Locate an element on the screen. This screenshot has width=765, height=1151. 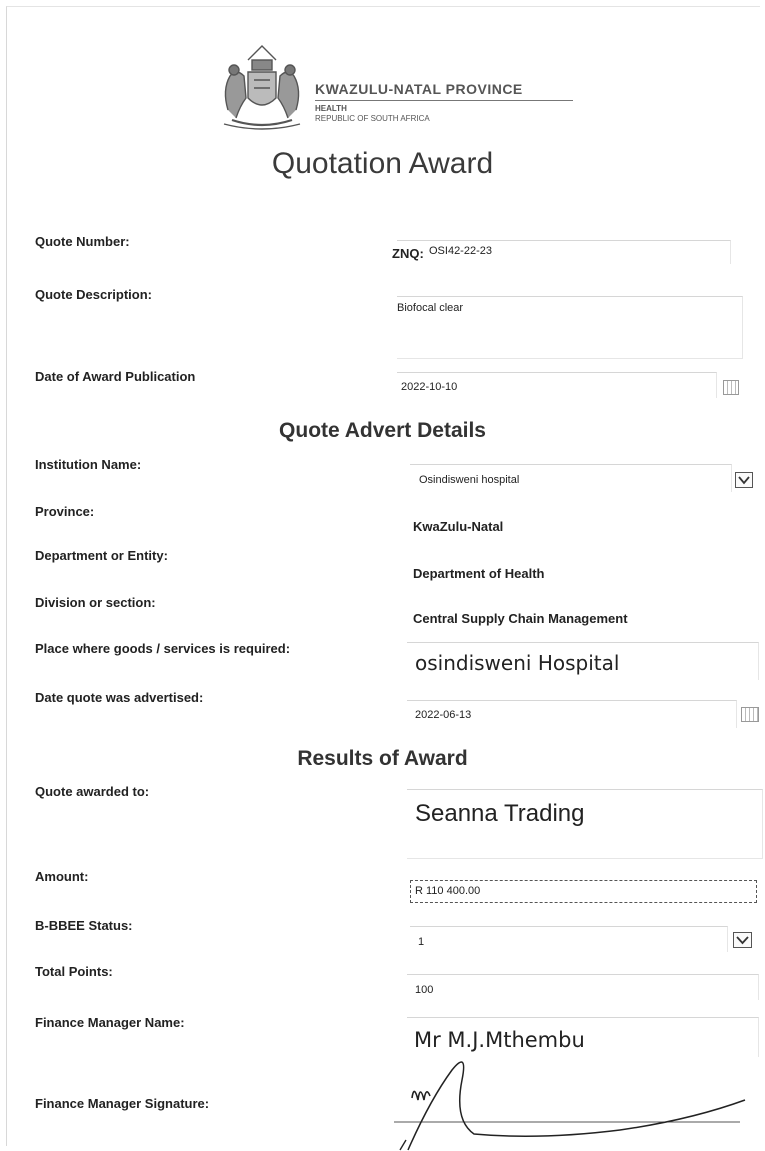
finance-manager-signature-label: Finance Manager Signature: is located at coordinates (122, 1103).